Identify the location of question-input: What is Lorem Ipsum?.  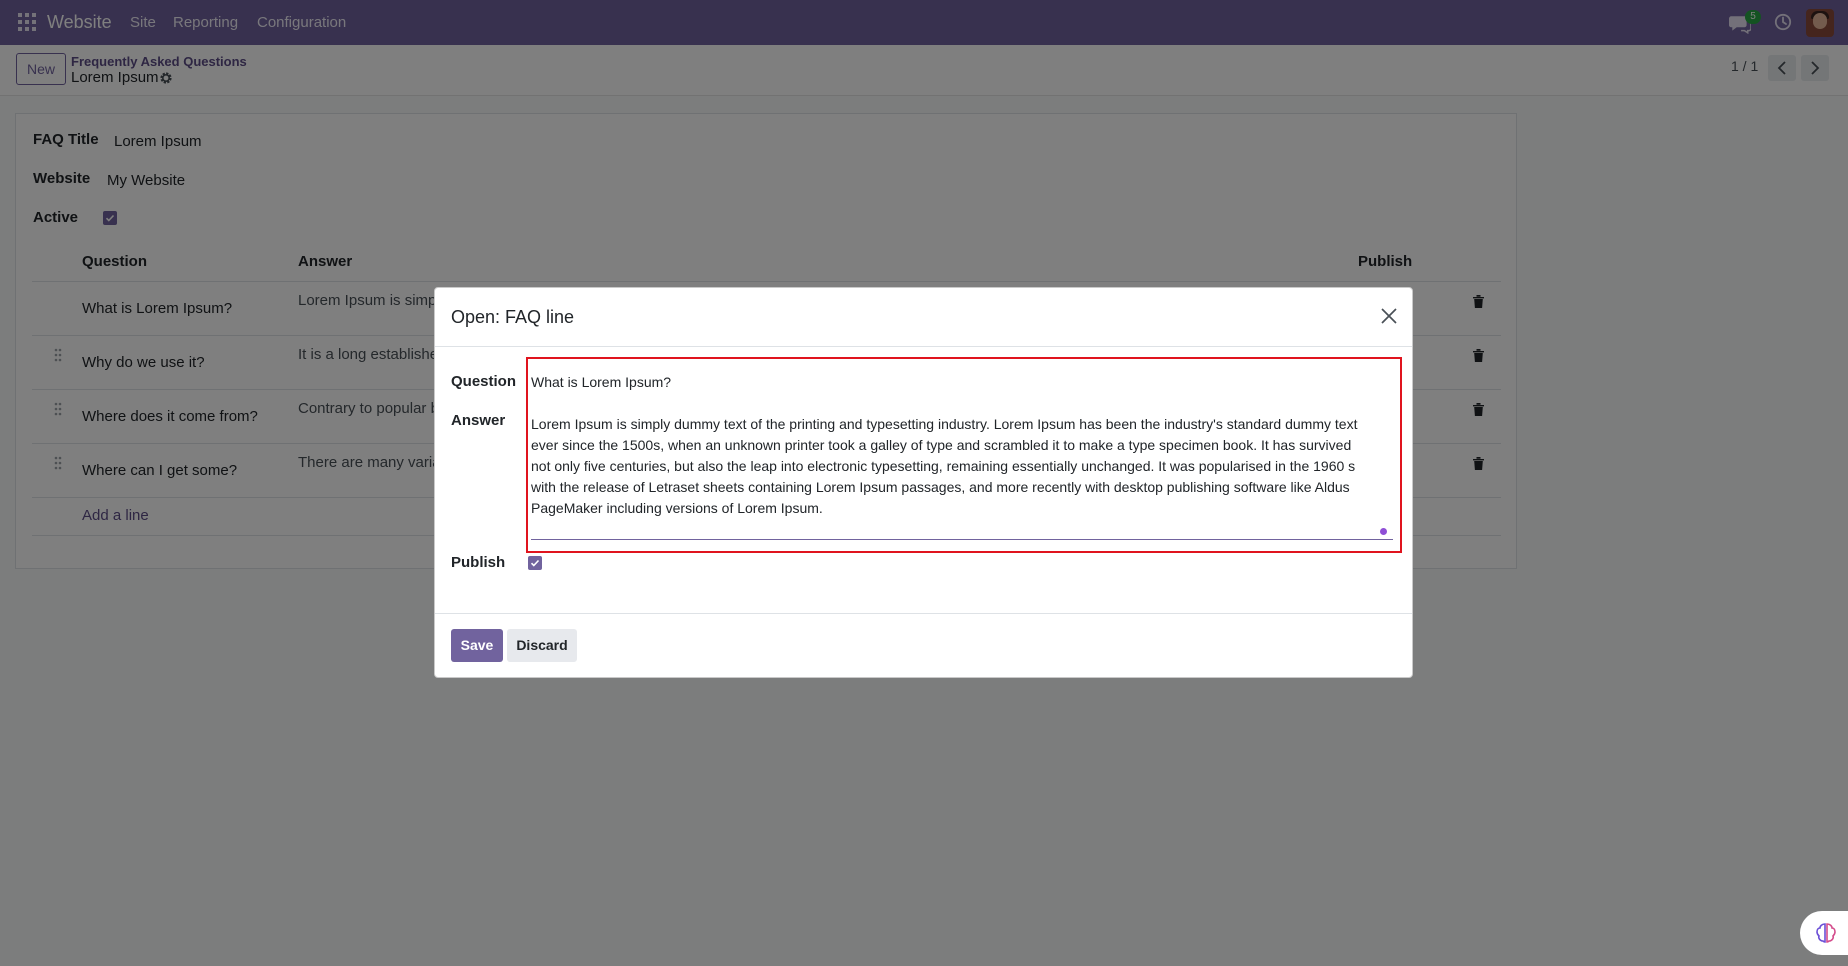
(601, 382).